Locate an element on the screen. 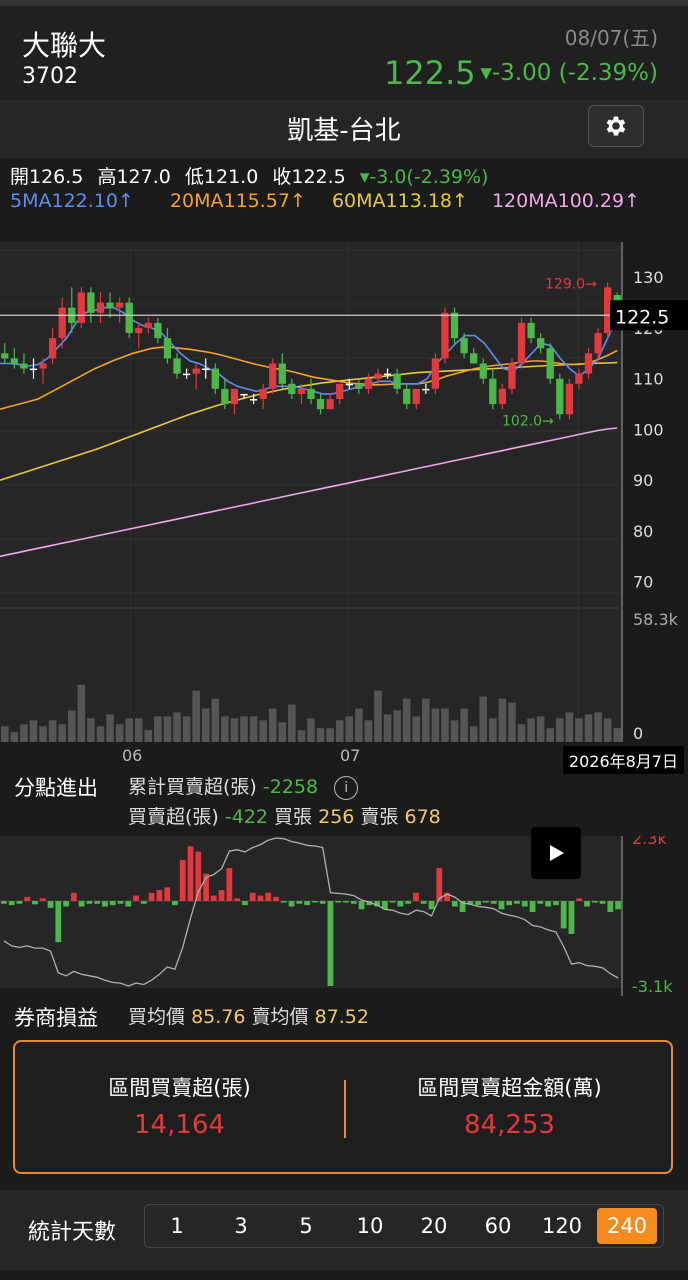 The height and width of the screenshot is (1280, 688). days-selector: 1 3 5 10 20 60 120 240 is located at coordinates (404, 1226).